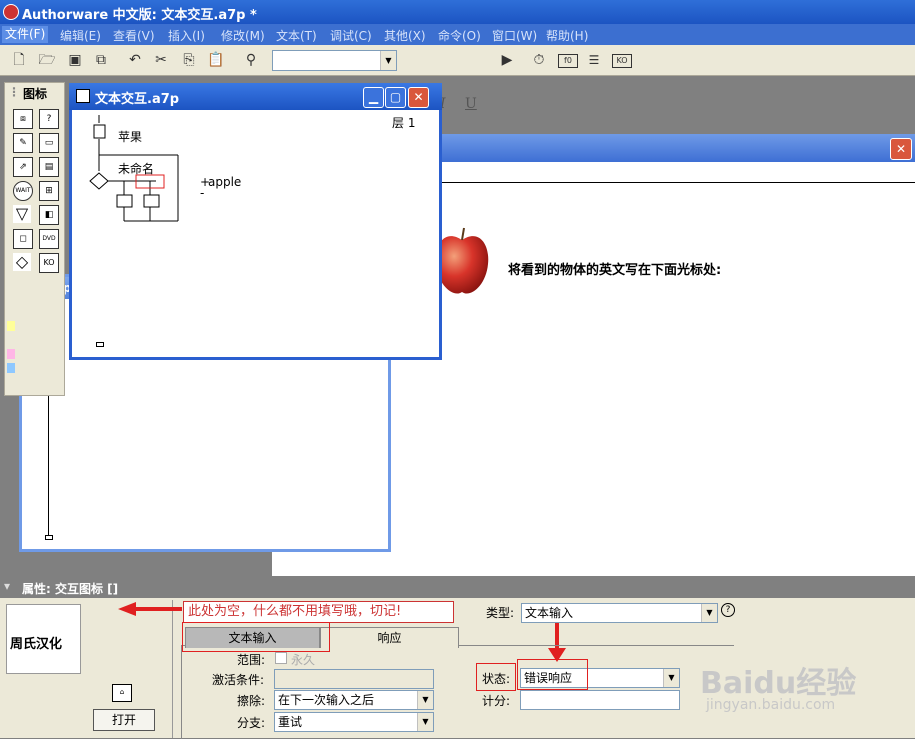  What do you see at coordinates (281, 658) in the screenshot?
I see `scope-checkbox` at bounding box center [281, 658].